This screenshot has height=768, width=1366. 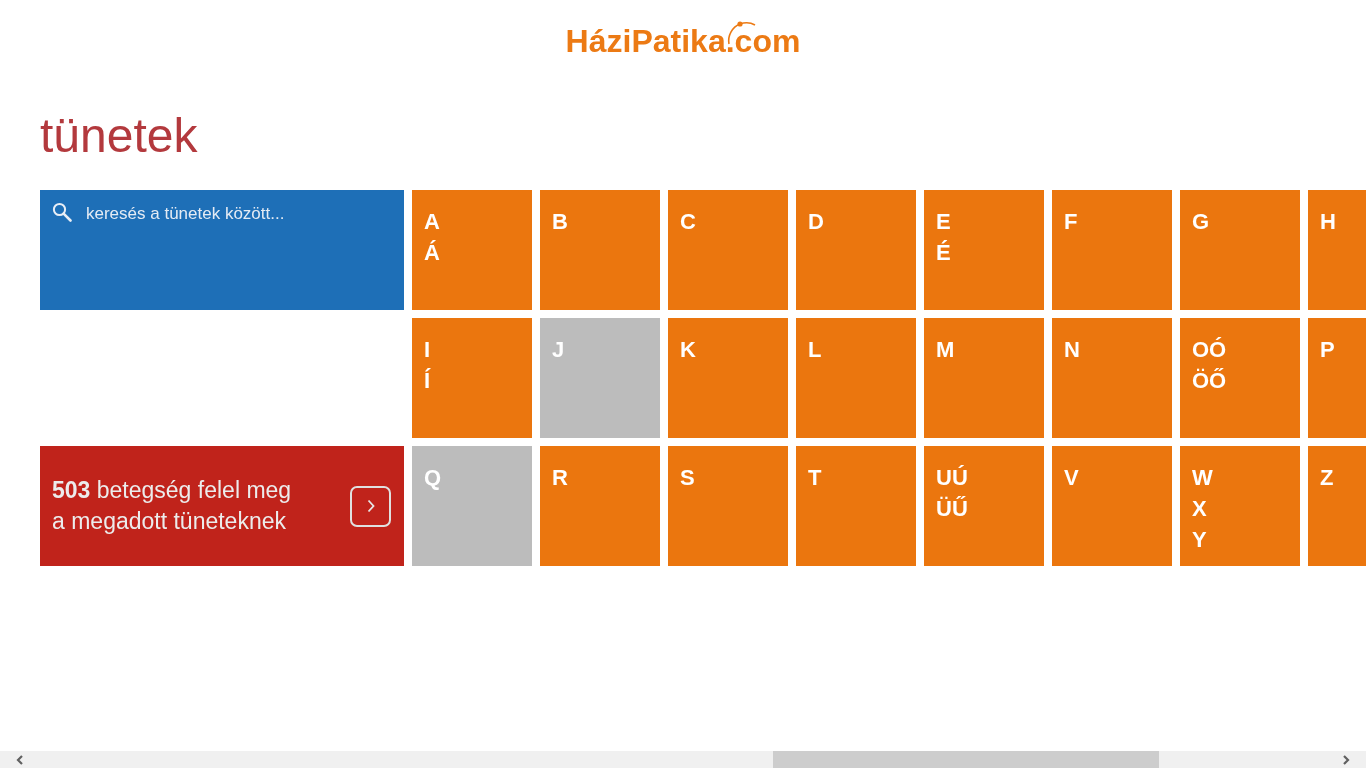 I want to click on page-title: tünetek, so click(x=119, y=136).